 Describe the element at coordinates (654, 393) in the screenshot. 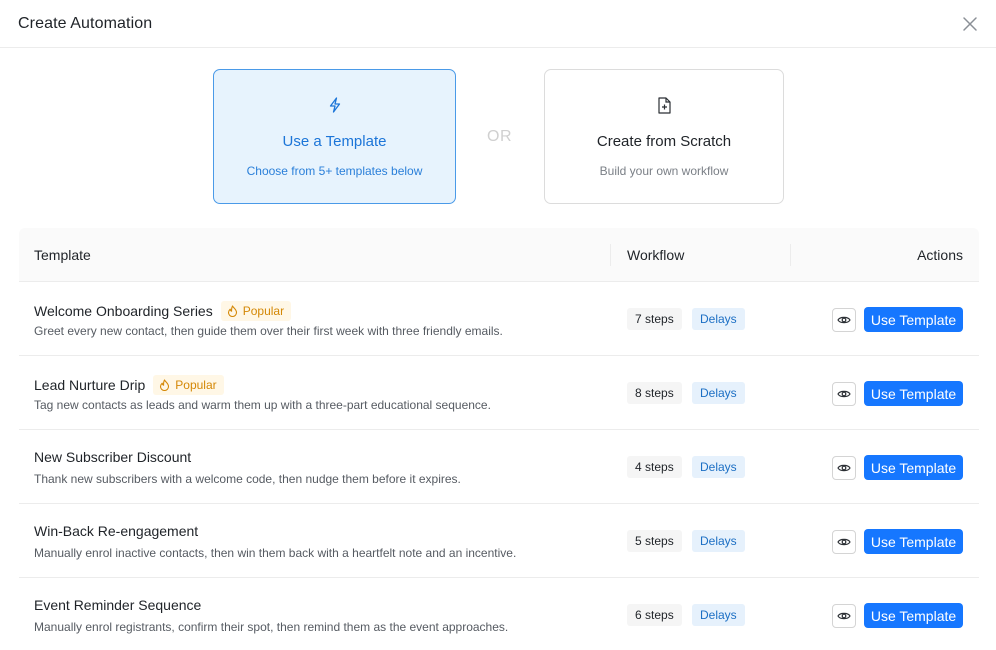

I see `steps-count: 8 steps` at that location.